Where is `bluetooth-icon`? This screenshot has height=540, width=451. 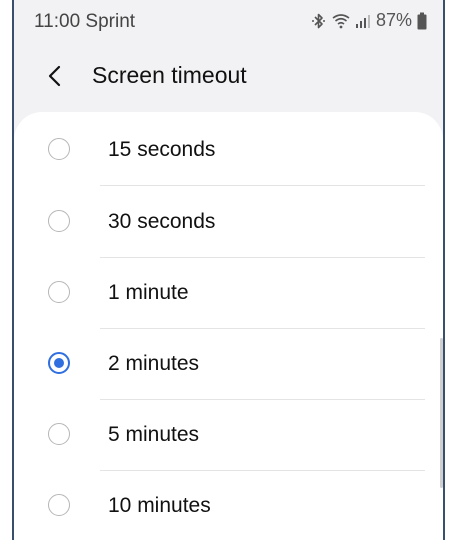 bluetooth-icon is located at coordinates (319, 21).